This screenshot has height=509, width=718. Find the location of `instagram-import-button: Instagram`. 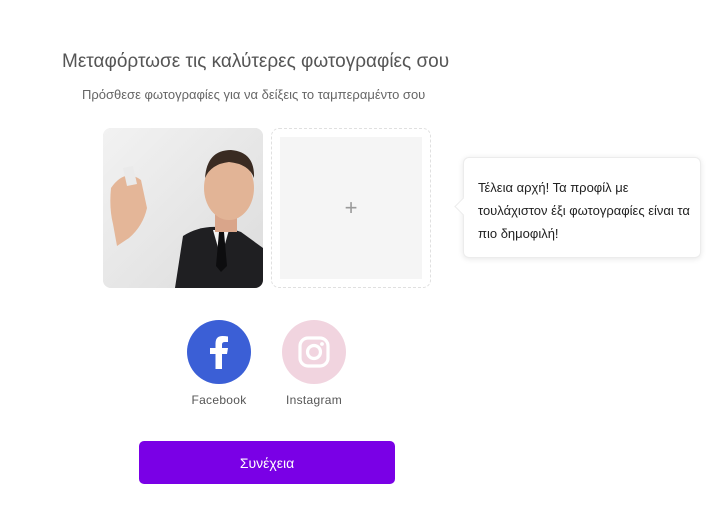

instagram-import-button: Instagram is located at coordinates (314, 363).